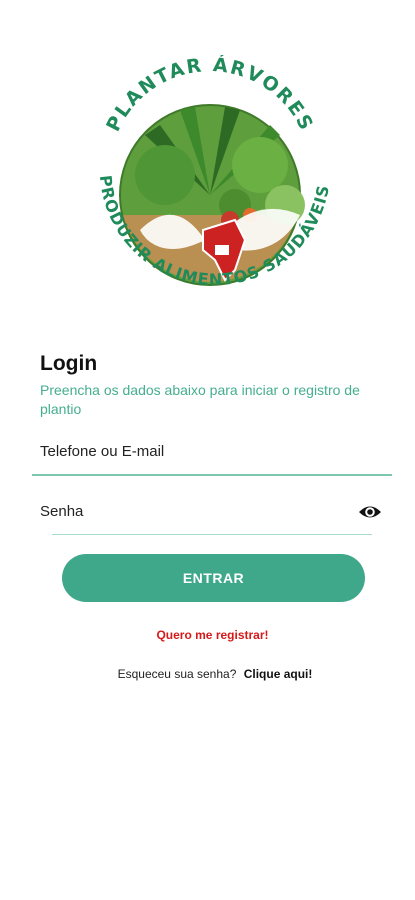 This screenshot has height=900, width=415. I want to click on forgot-password-link: Clique aqui!, so click(278, 674).